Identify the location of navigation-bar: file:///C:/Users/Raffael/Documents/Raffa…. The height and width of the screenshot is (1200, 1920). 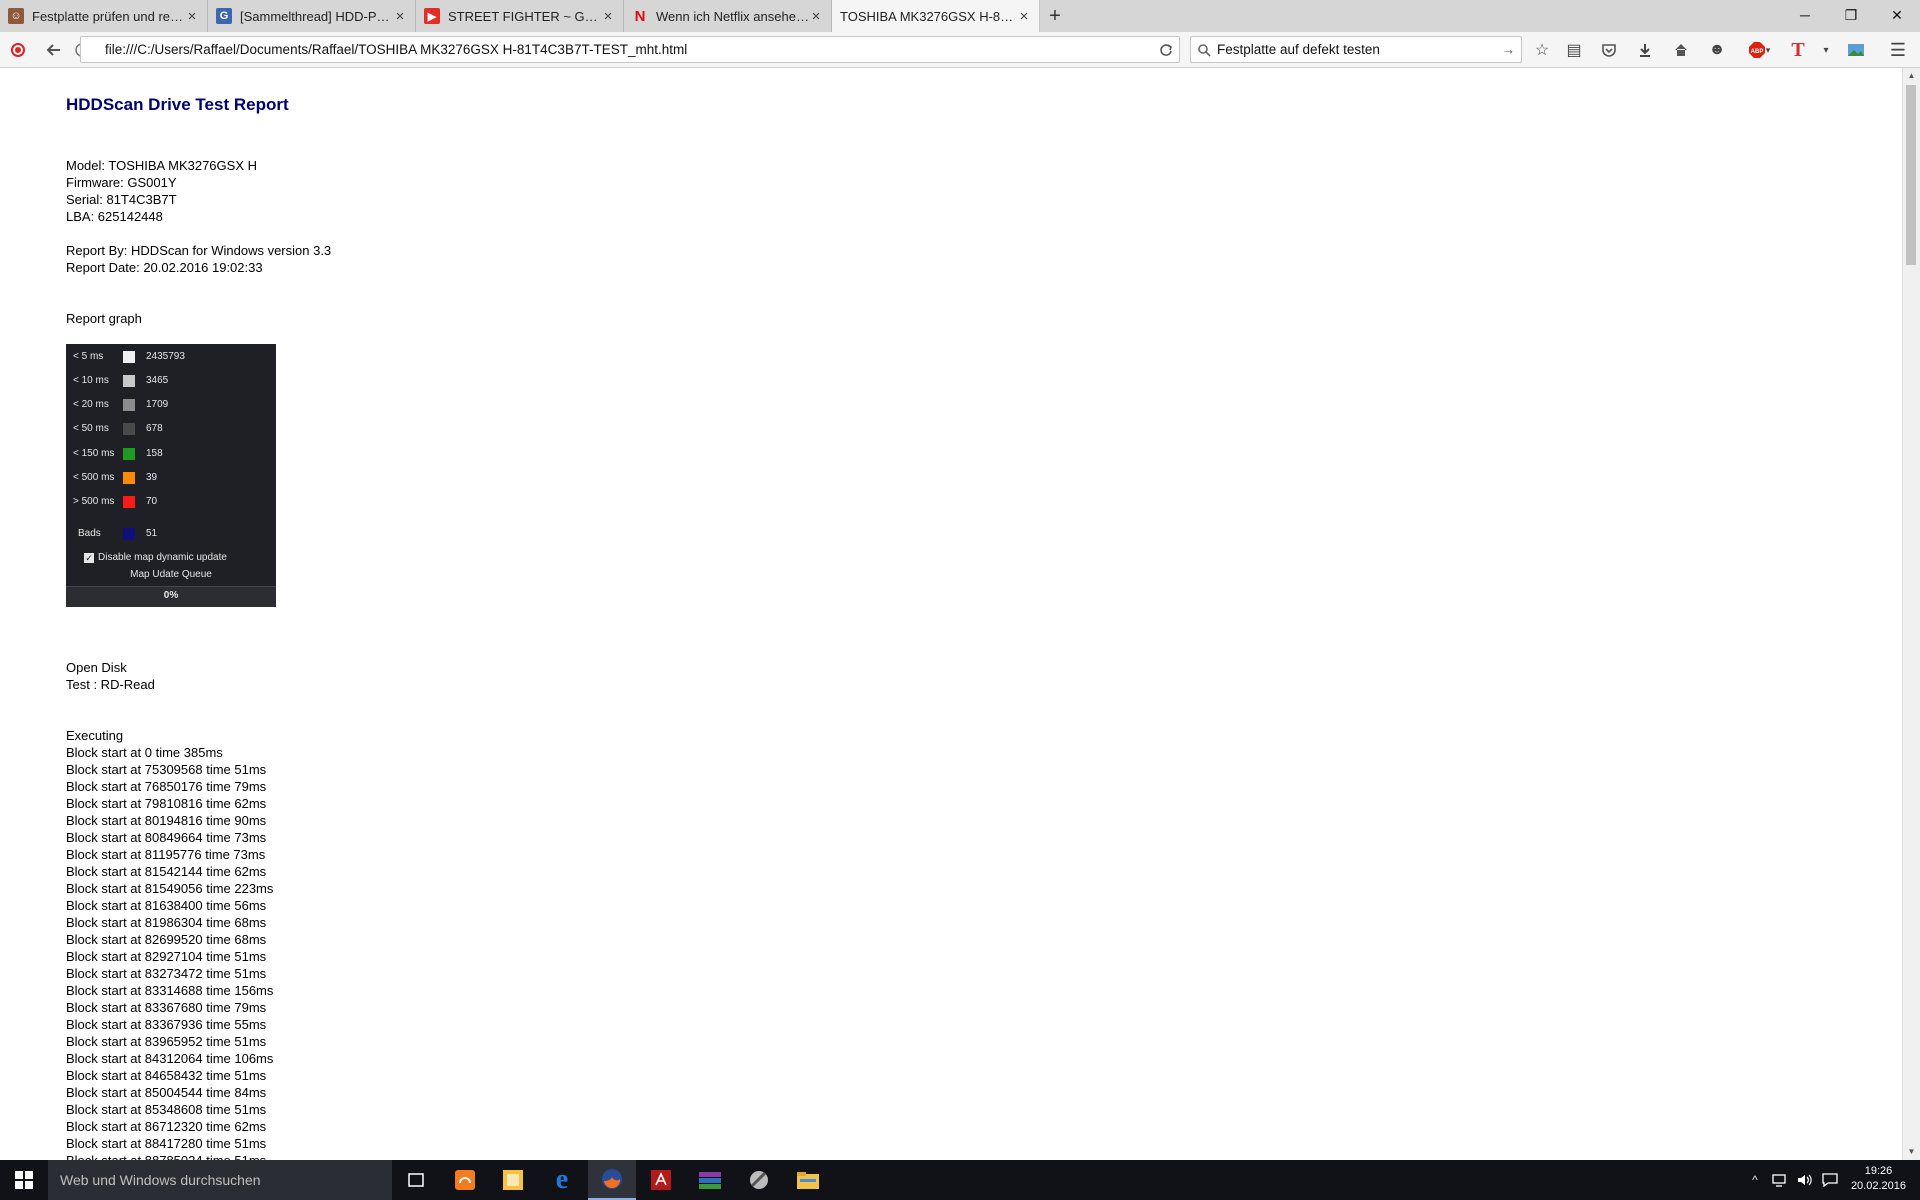
(960, 50).